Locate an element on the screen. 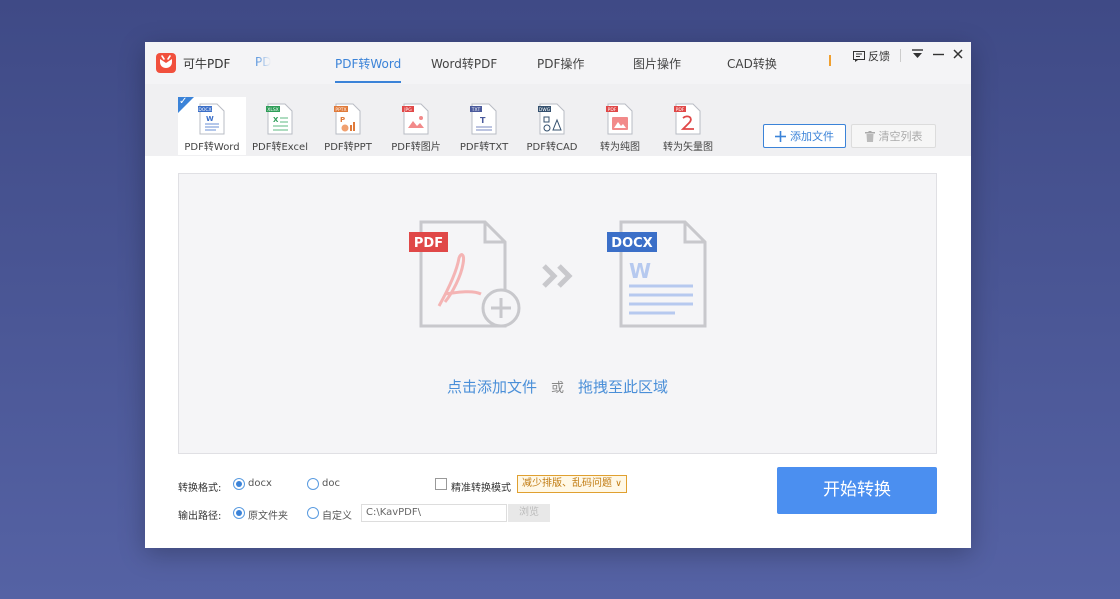  format-doc-radio is located at coordinates (313, 484).